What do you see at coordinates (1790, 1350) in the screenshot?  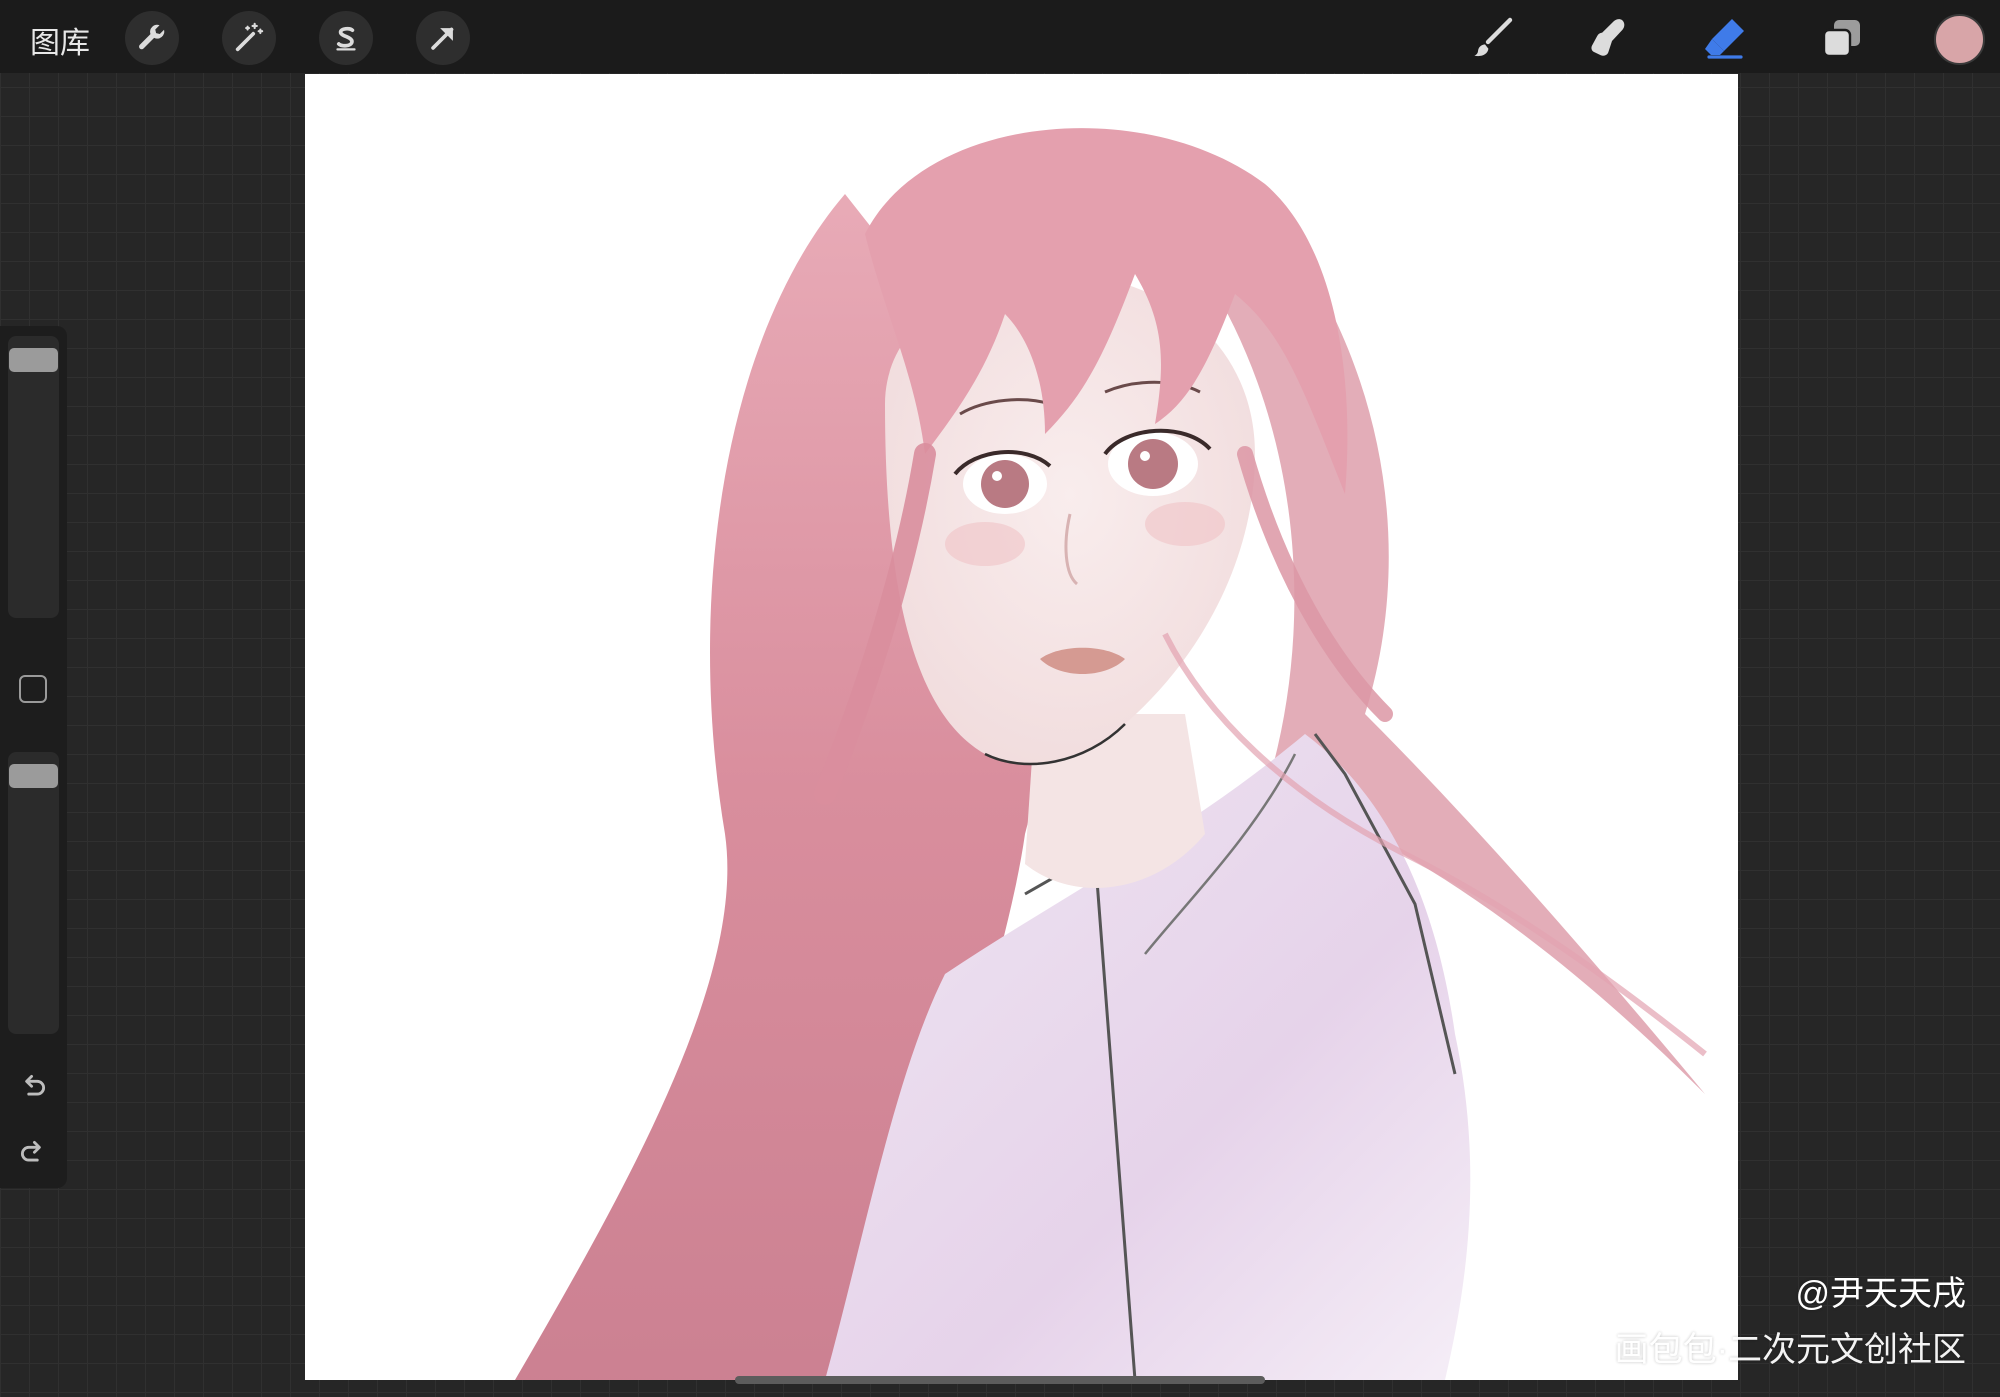 I see `watermark-site: 画包包·二次元文创社区` at bounding box center [1790, 1350].